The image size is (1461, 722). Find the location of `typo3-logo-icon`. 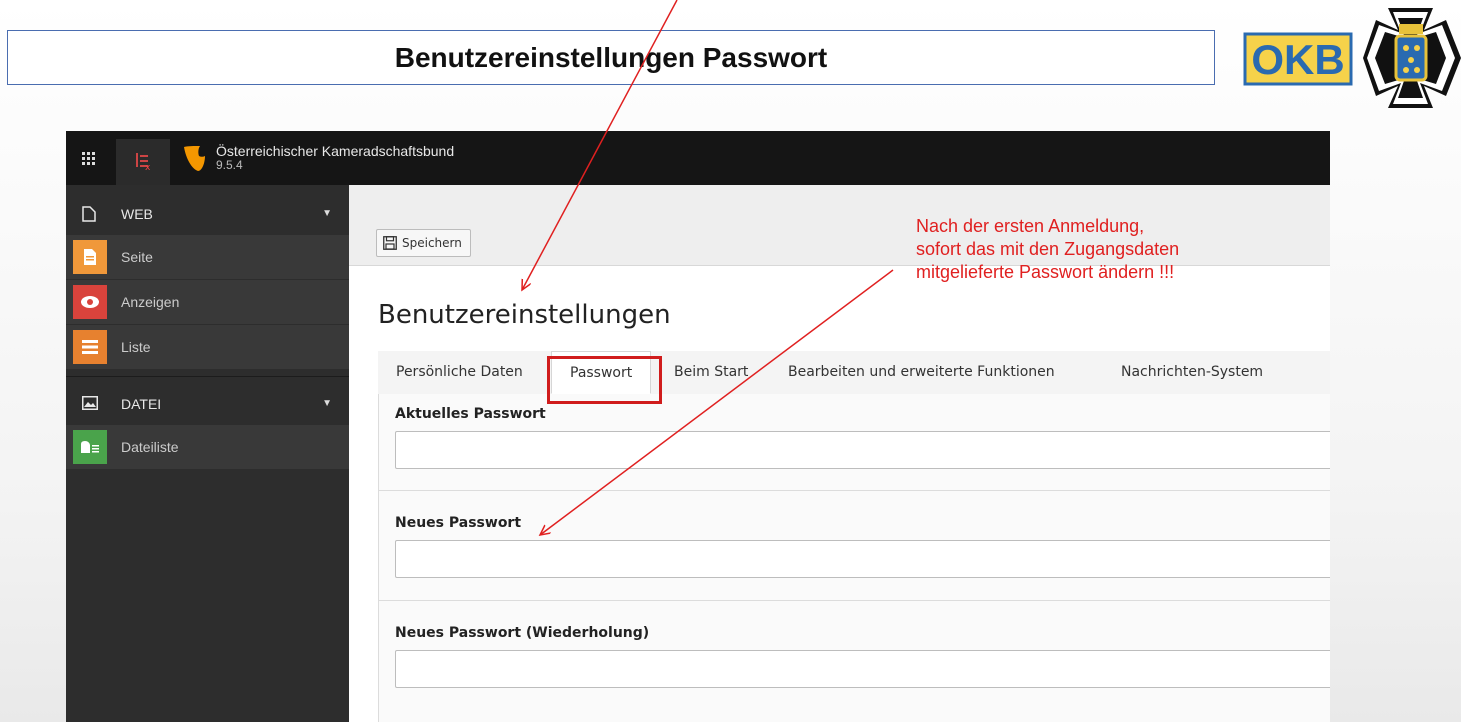

typo3-logo-icon is located at coordinates (194, 158).